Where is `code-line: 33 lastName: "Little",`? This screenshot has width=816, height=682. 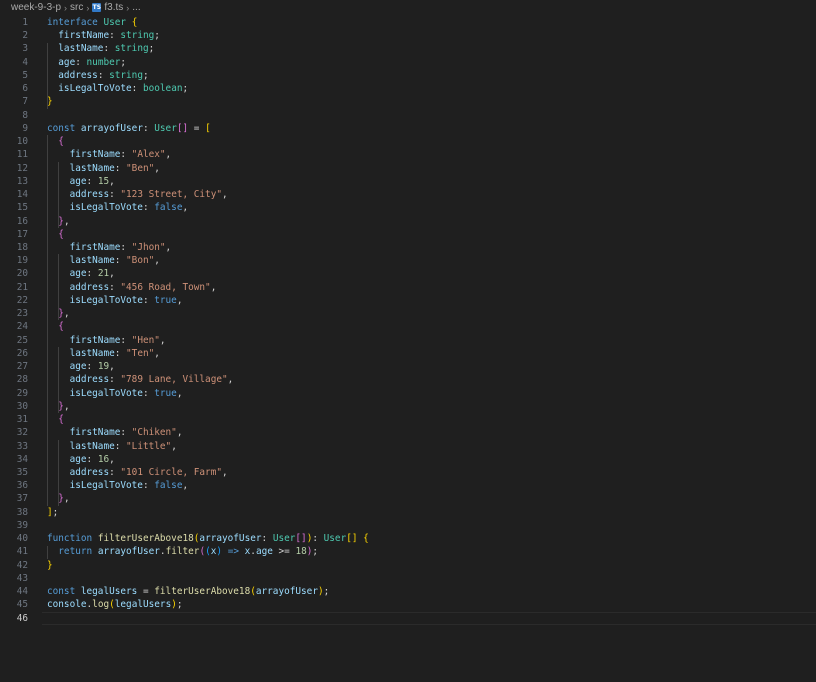 code-line: 33 lastName: "Little", is located at coordinates (408, 446).